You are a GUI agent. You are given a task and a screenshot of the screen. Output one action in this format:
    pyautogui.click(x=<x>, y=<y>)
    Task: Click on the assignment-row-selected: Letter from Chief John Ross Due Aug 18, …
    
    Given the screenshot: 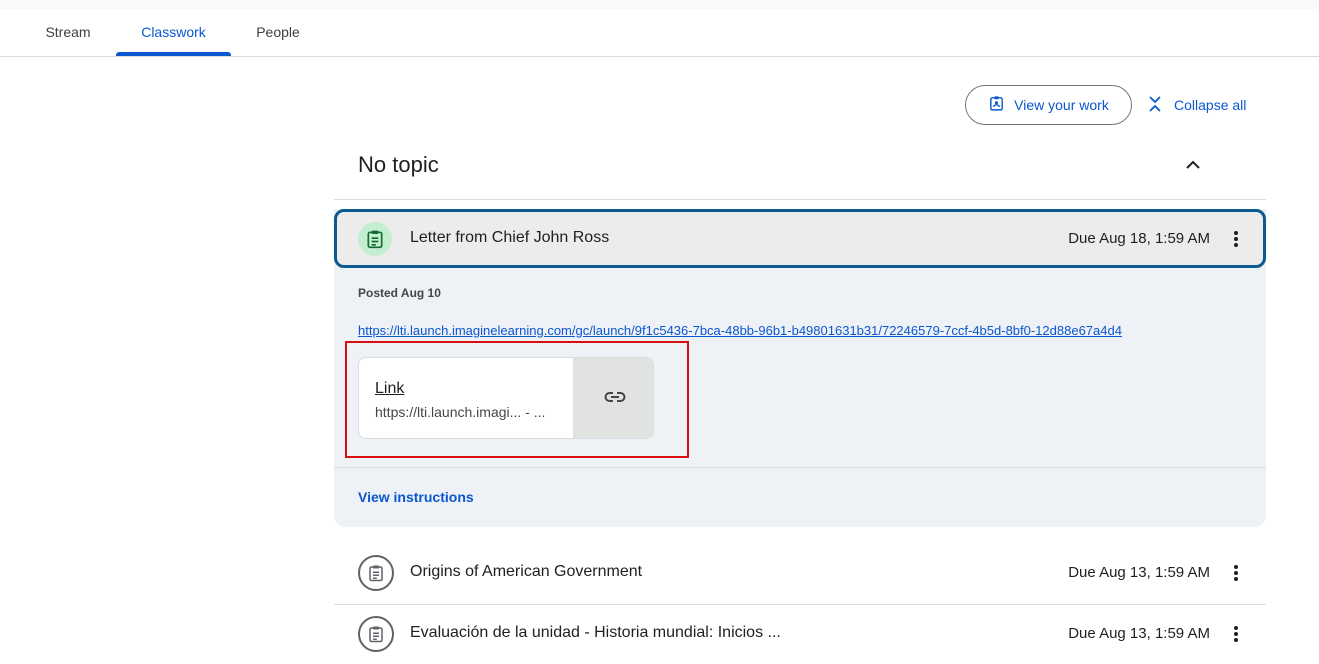 What is the action you would take?
    pyautogui.click(x=800, y=238)
    